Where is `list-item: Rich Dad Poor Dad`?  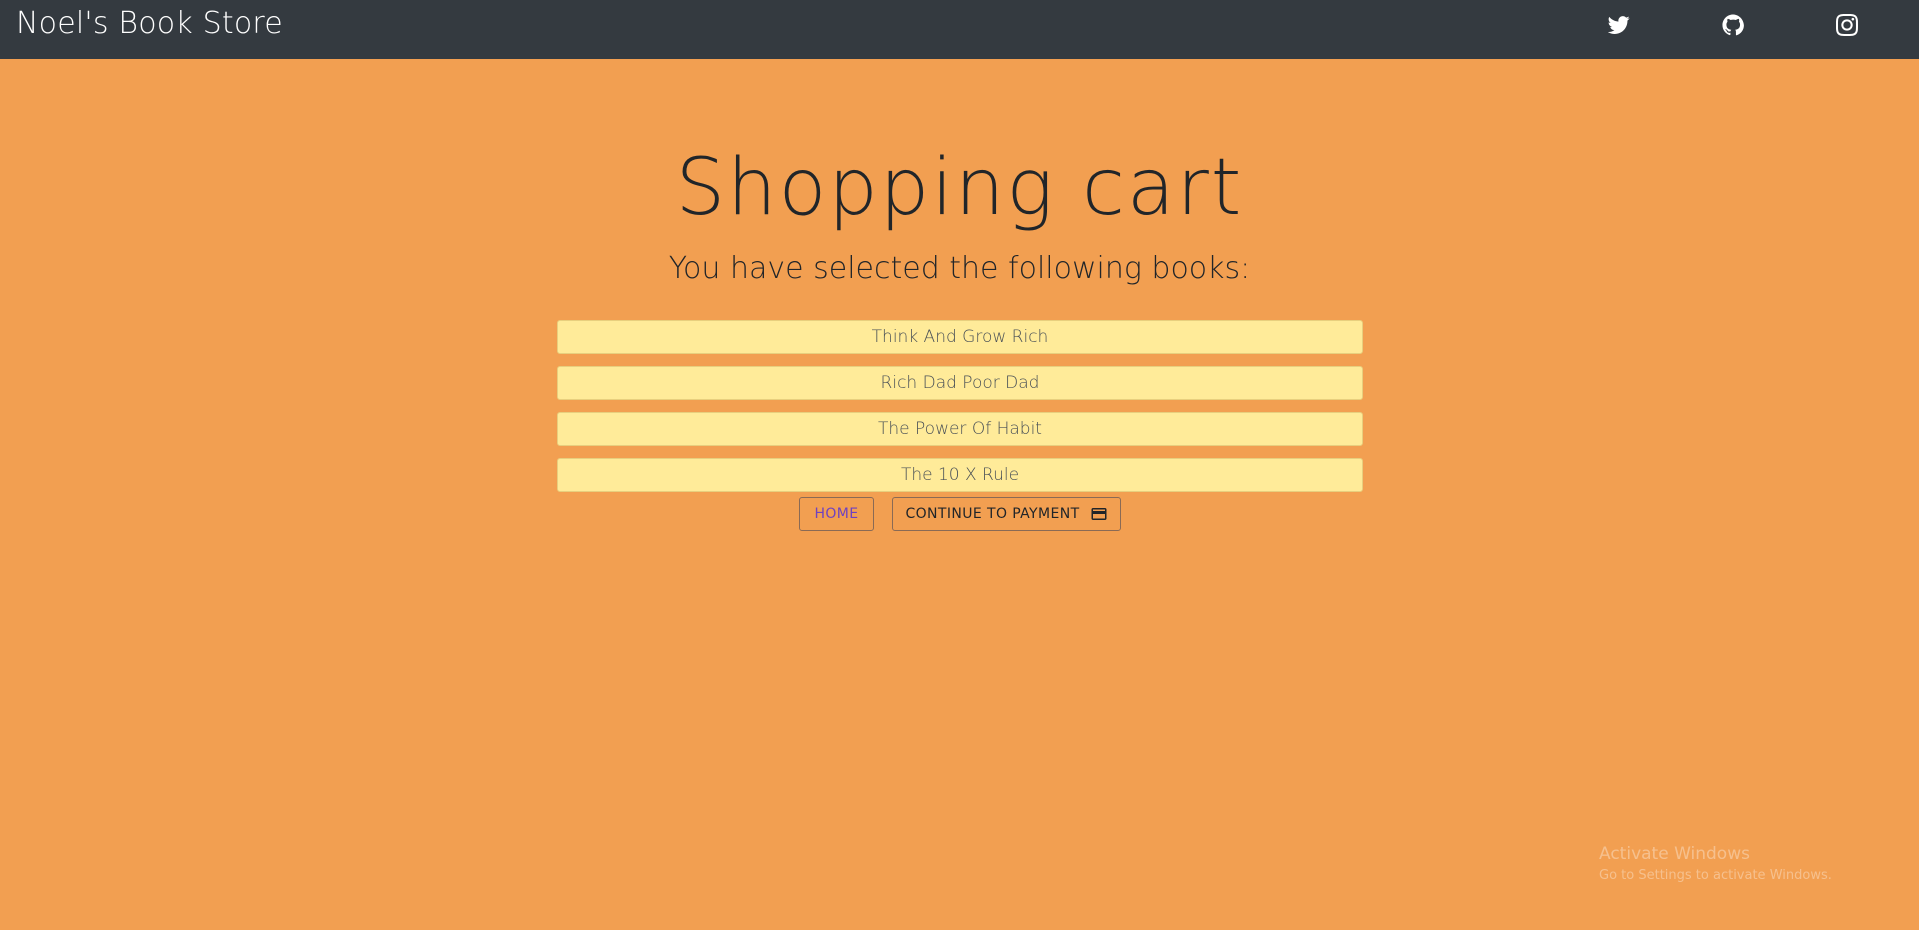
list-item: Rich Dad Poor Dad is located at coordinates (960, 383).